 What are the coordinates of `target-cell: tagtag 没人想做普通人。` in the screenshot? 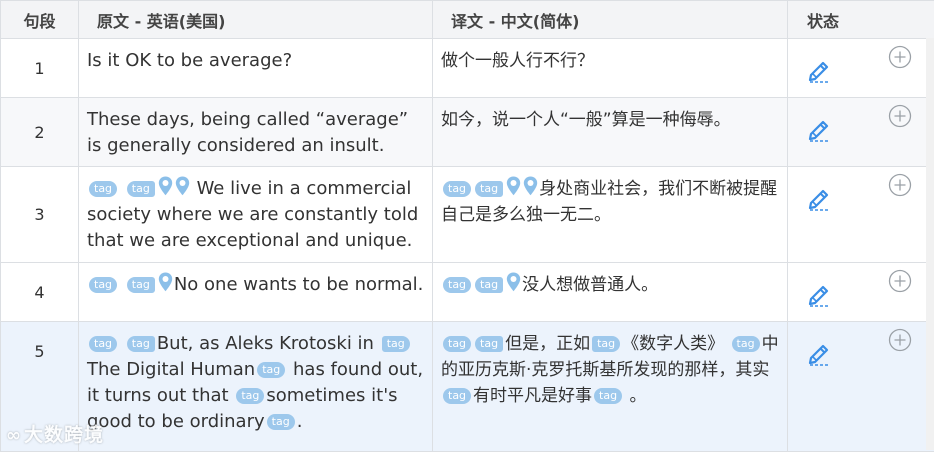 It's located at (610, 292).